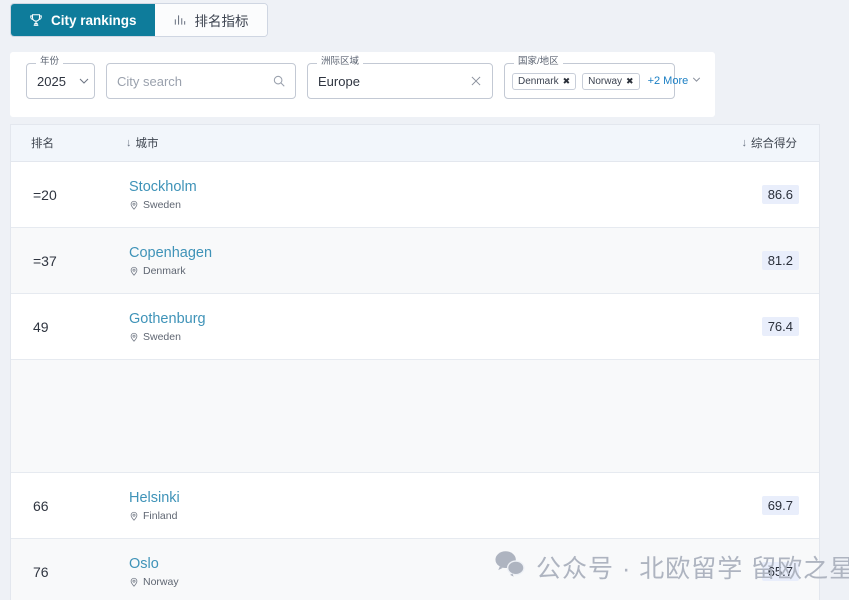 Image resolution: width=849 pixels, height=600 pixels. I want to click on column-header-score: ↓ 综合得分, so click(754, 143).